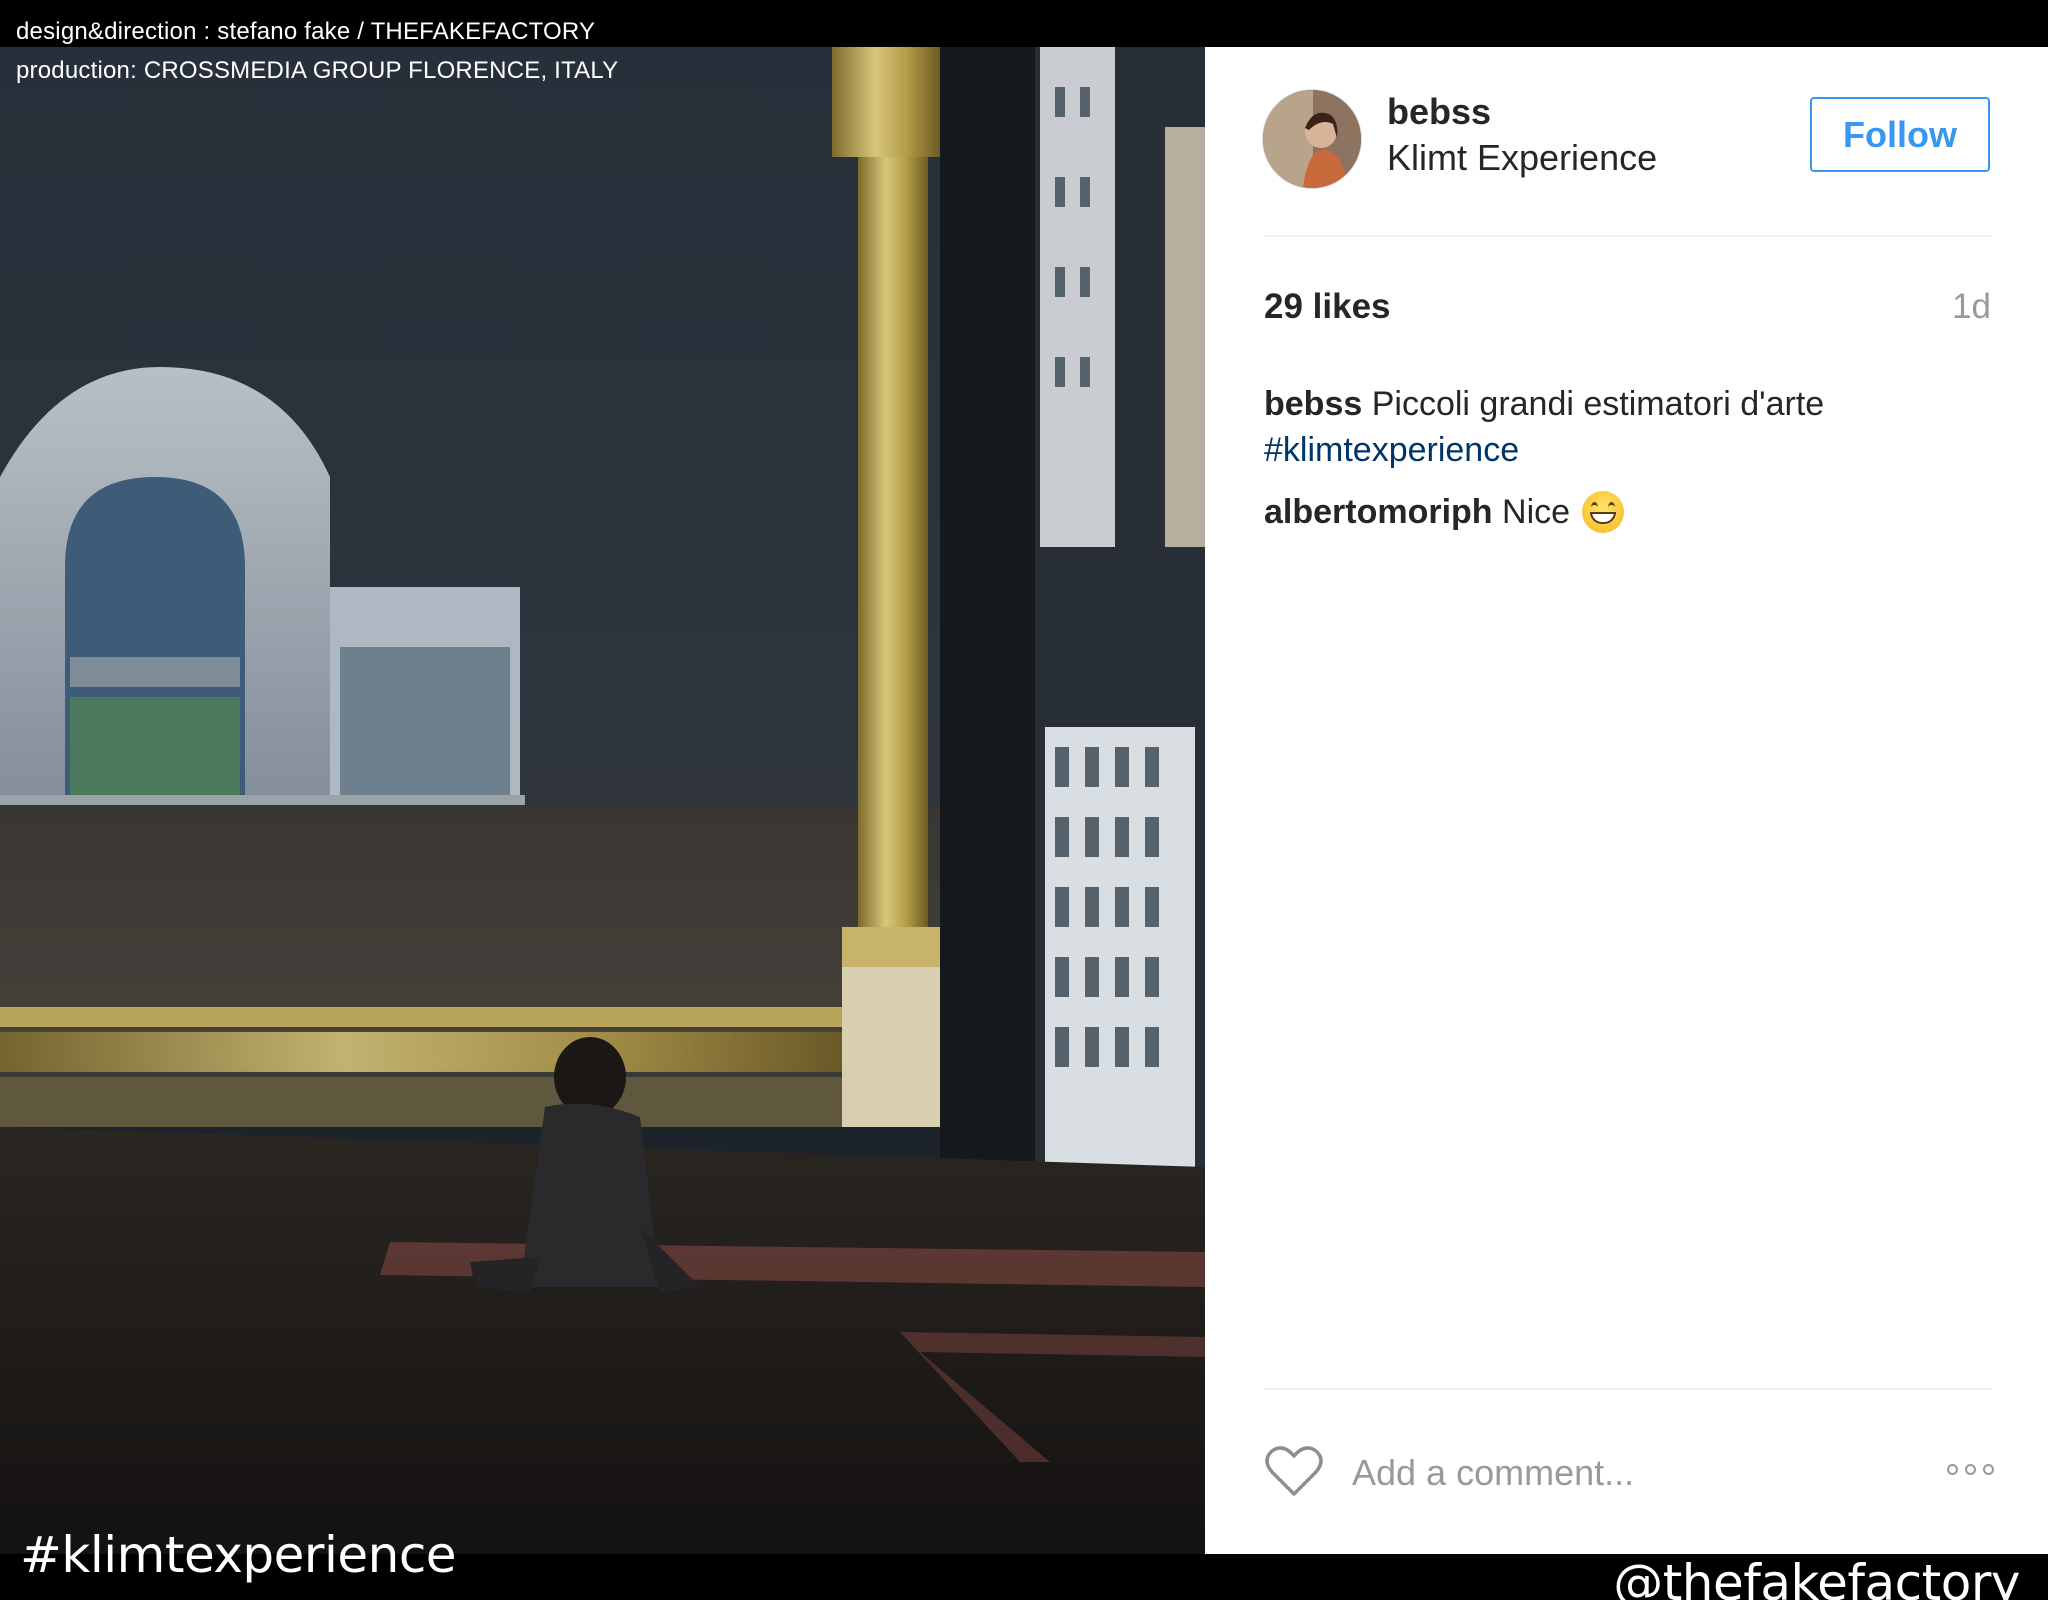  Describe the element at coordinates (1628, 1389) in the screenshot. I see `footer-divider` at that location.